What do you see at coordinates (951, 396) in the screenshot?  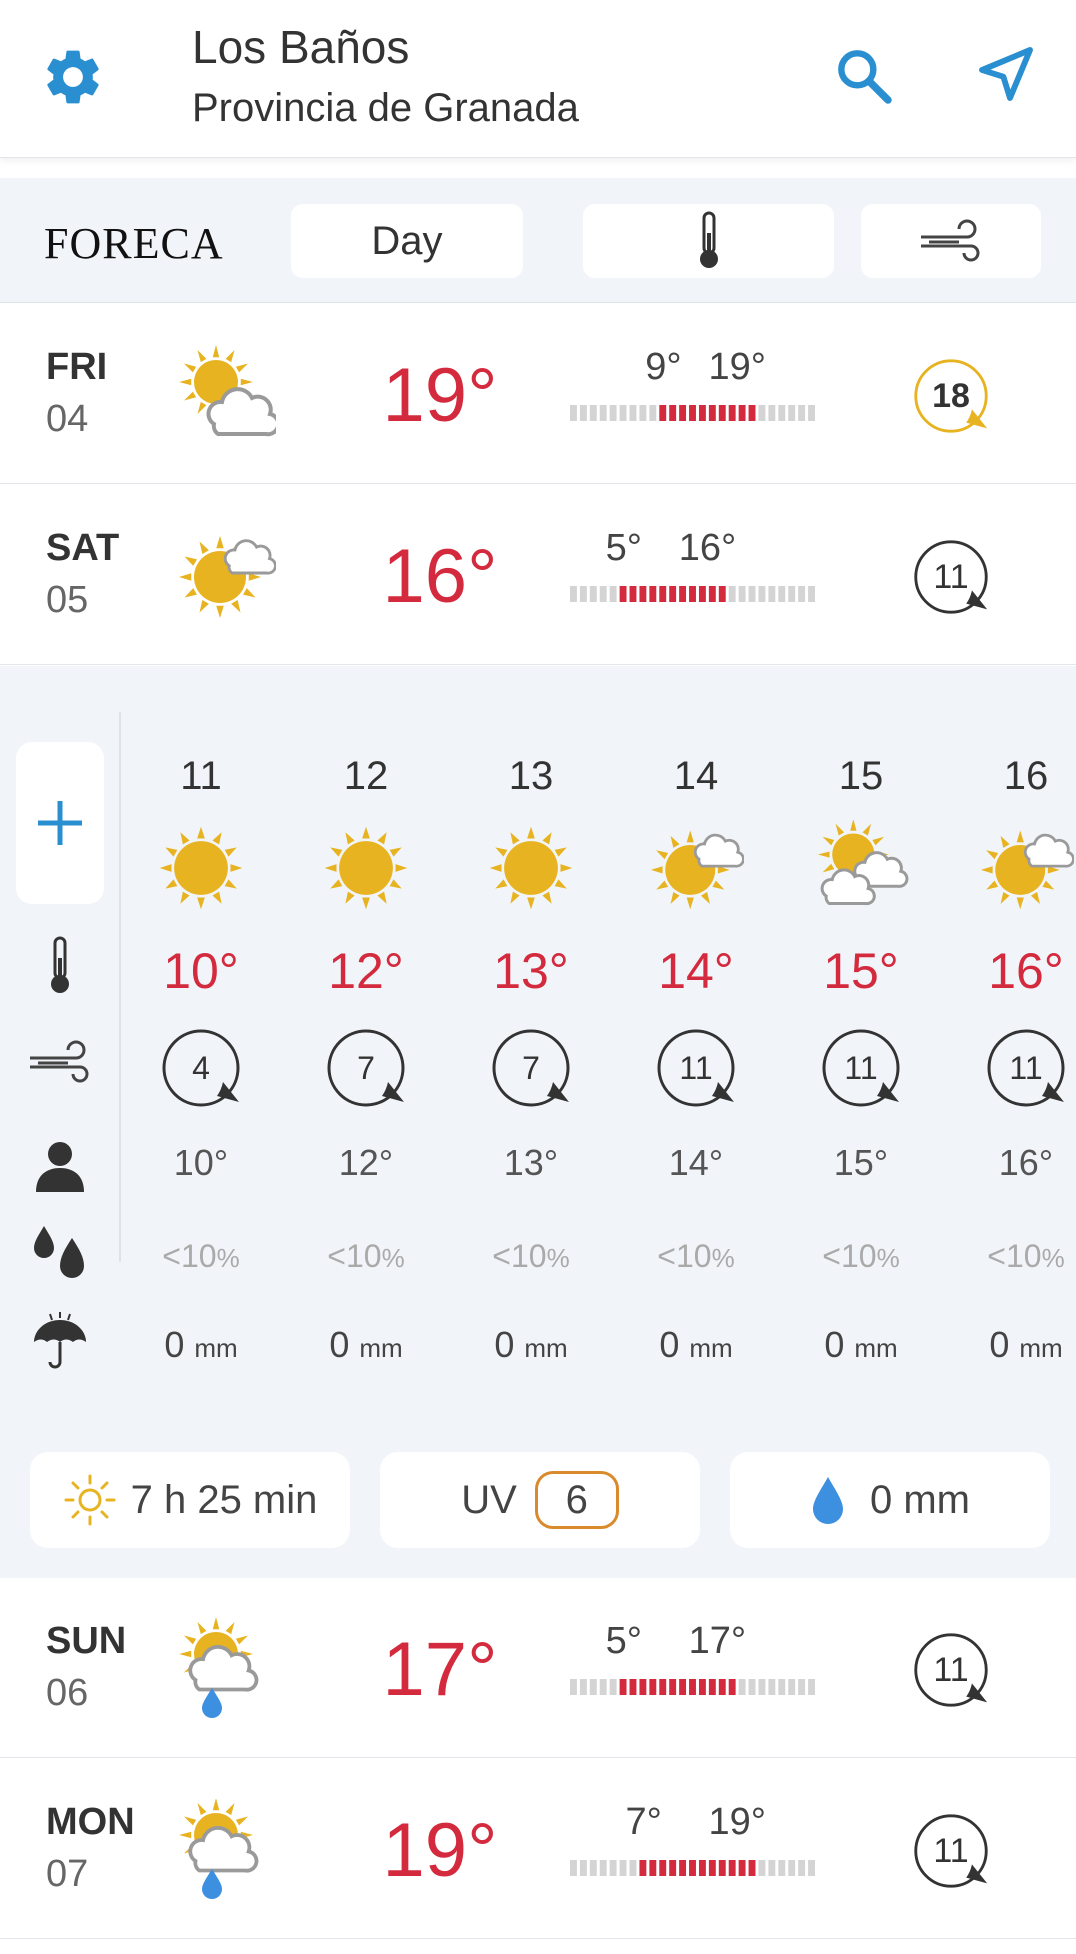 I see `wind-badge: 18` at bounding box center [951, 396].